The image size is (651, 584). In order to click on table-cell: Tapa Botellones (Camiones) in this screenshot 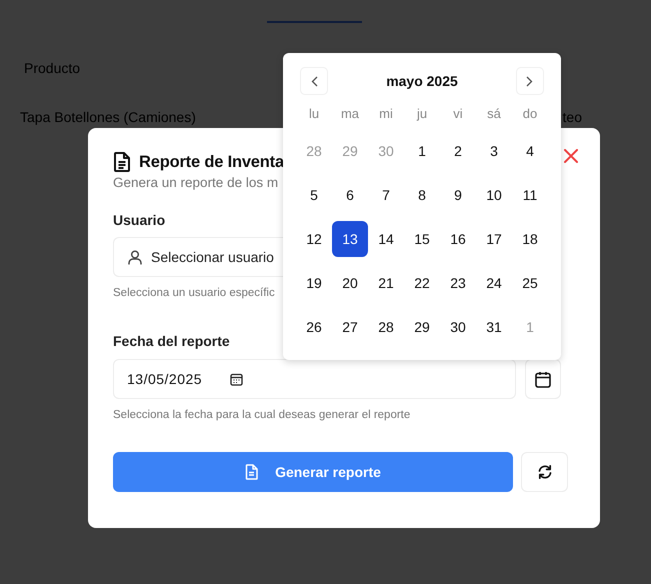, I will do `click(108, 117)`.